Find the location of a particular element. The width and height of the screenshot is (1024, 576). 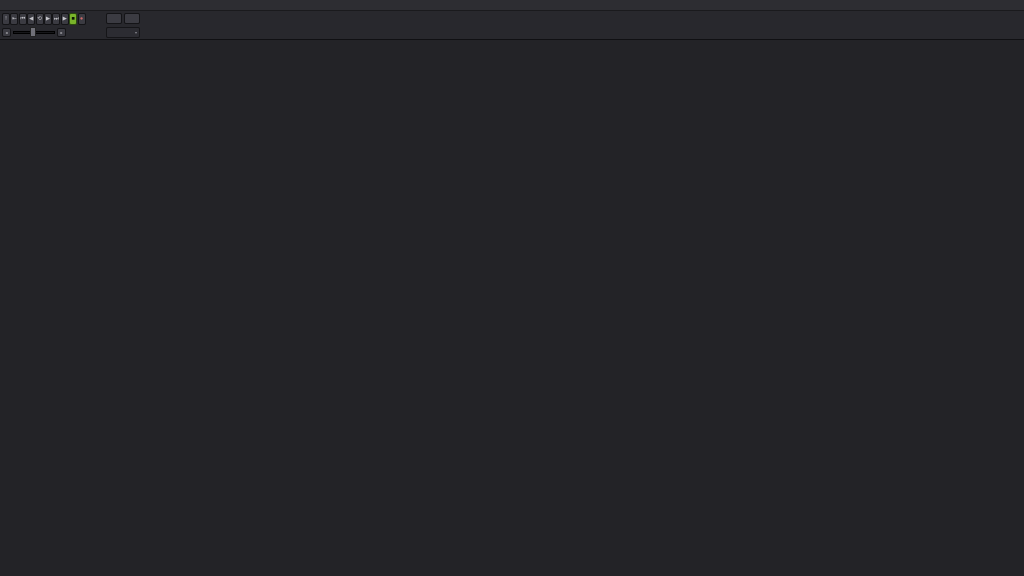

goto-end-button: ⏭ is located at coordinates (56, 19).